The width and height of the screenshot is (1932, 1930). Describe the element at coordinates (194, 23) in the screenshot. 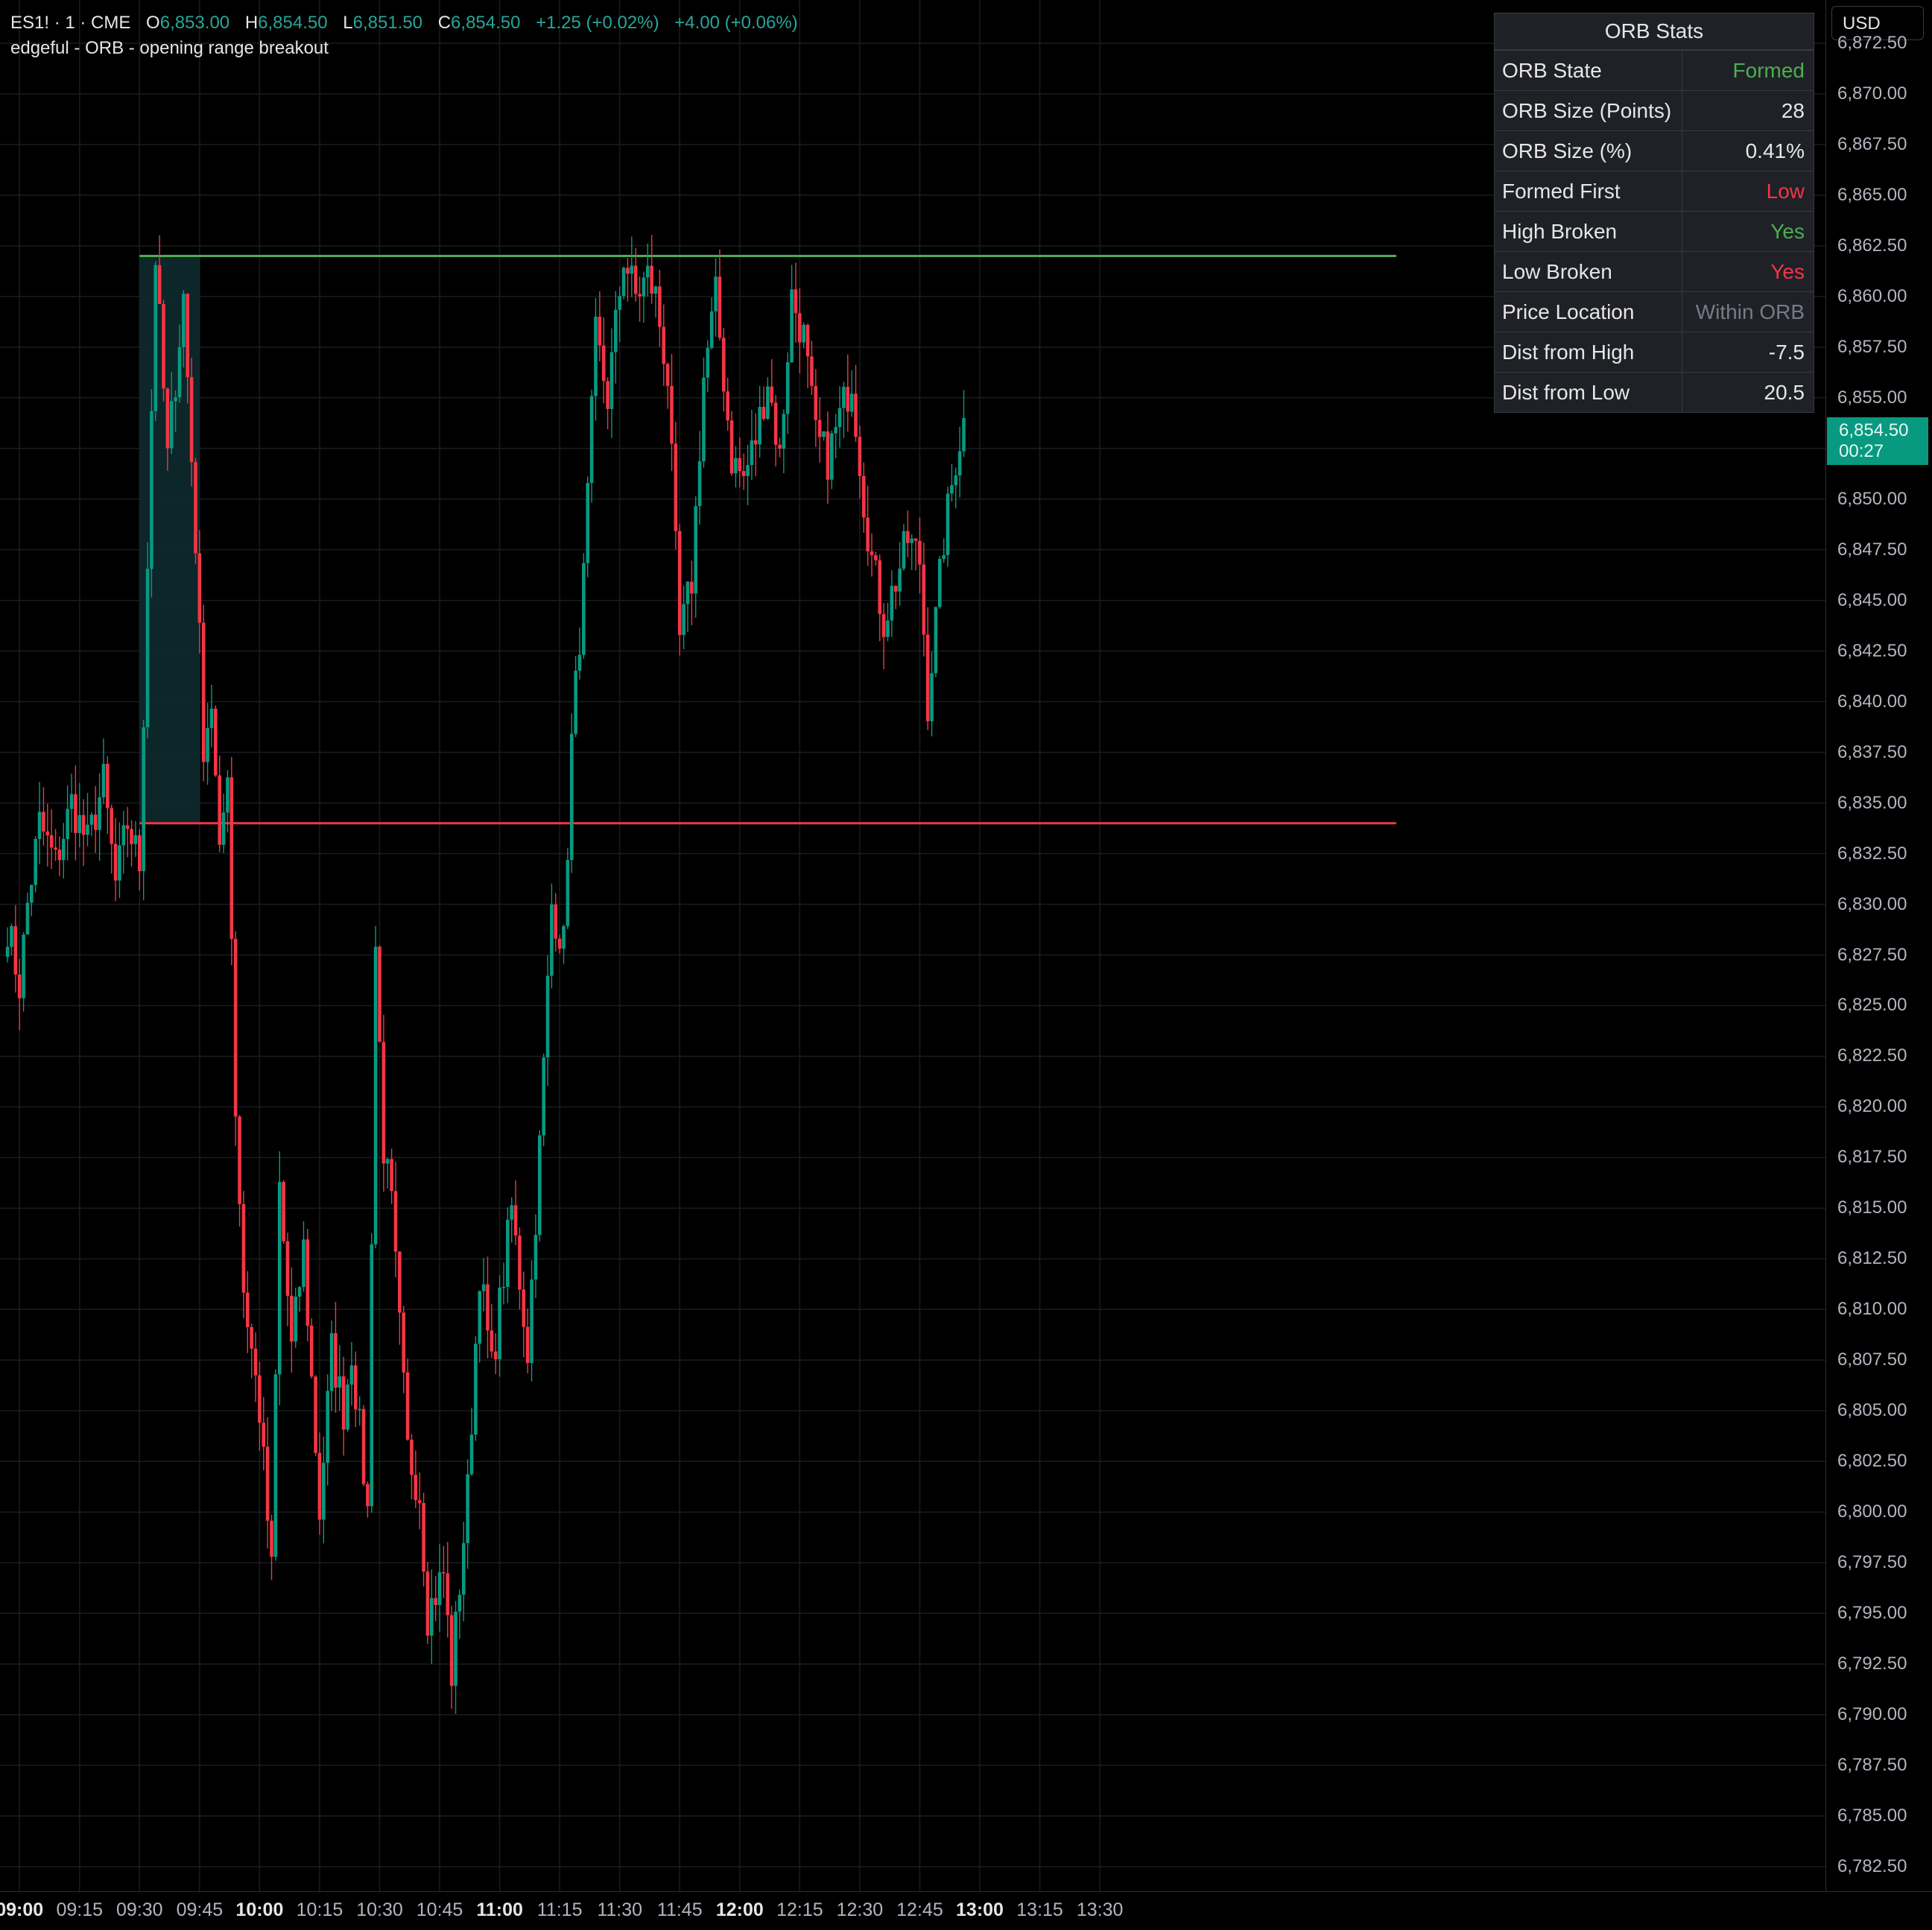

I see `open-value: 6,853.00` at that location.